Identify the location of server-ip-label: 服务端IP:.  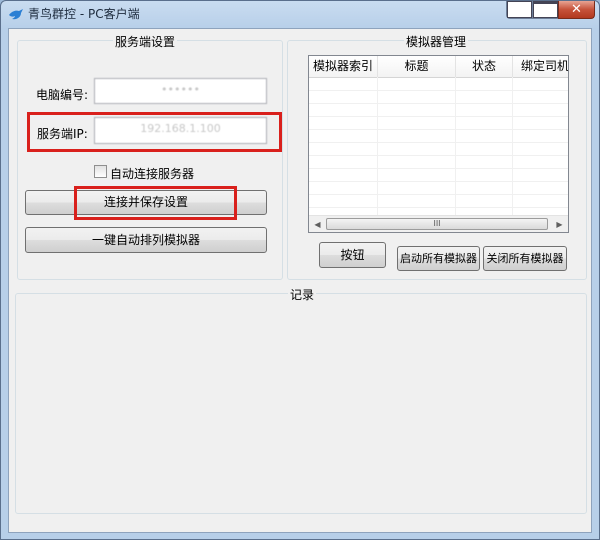
(62, 134).